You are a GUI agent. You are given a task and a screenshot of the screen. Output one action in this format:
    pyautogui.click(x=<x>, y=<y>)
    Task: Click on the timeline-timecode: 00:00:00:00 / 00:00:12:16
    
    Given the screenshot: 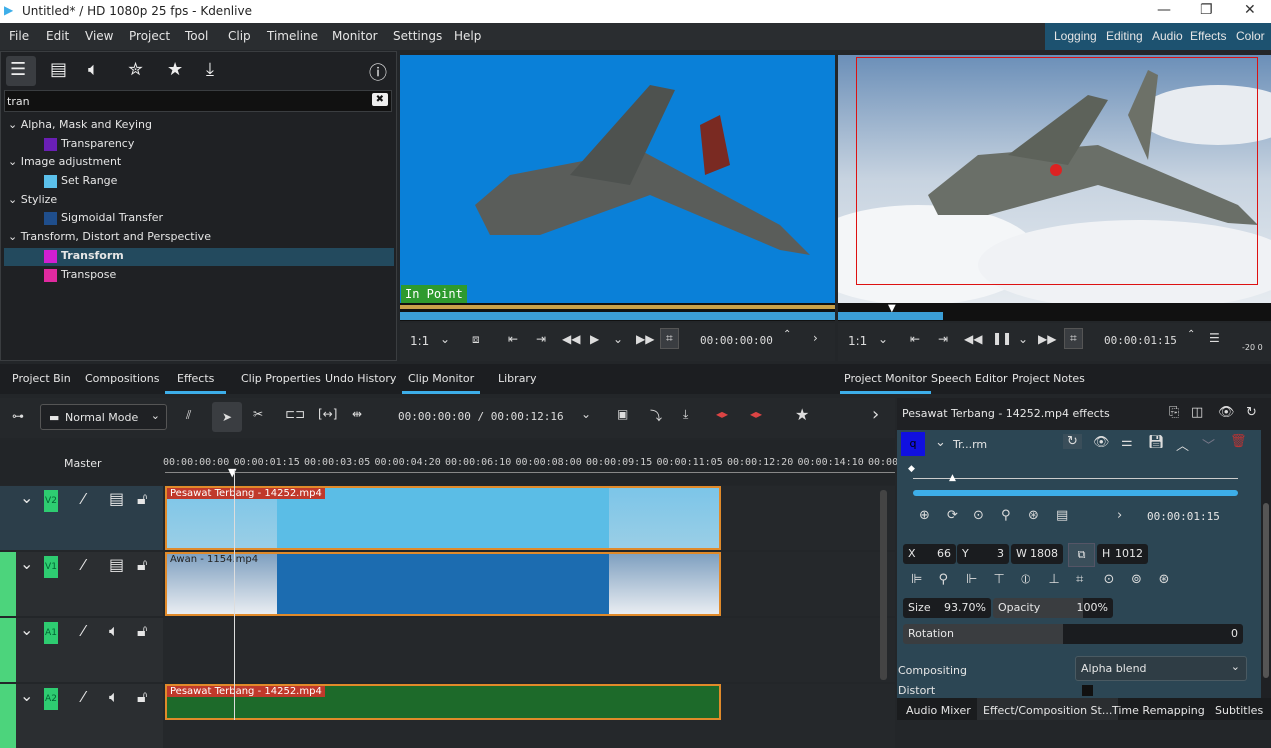 What is the action you would take?
    pyautogui.click(x=481, y=416)
    